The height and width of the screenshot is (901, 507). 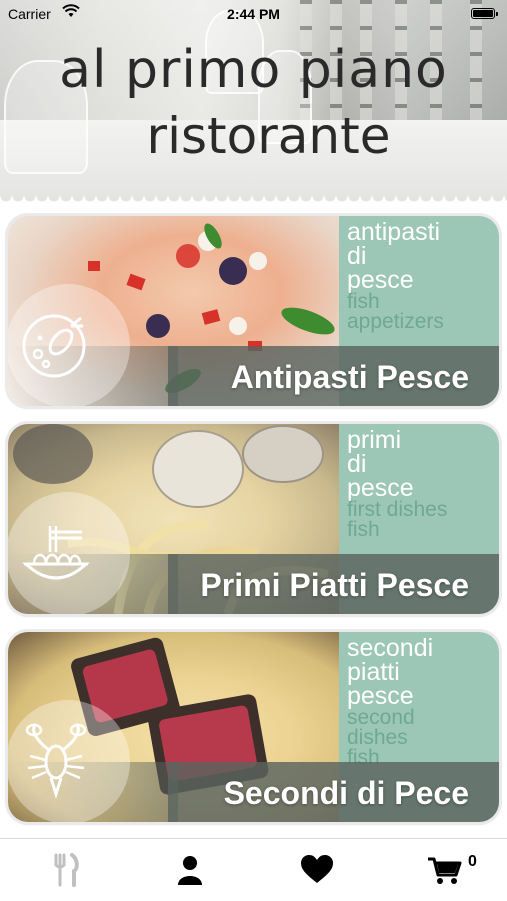 I want to click on secondi-title: Secondi di Pece, so click(x=346, y=793).